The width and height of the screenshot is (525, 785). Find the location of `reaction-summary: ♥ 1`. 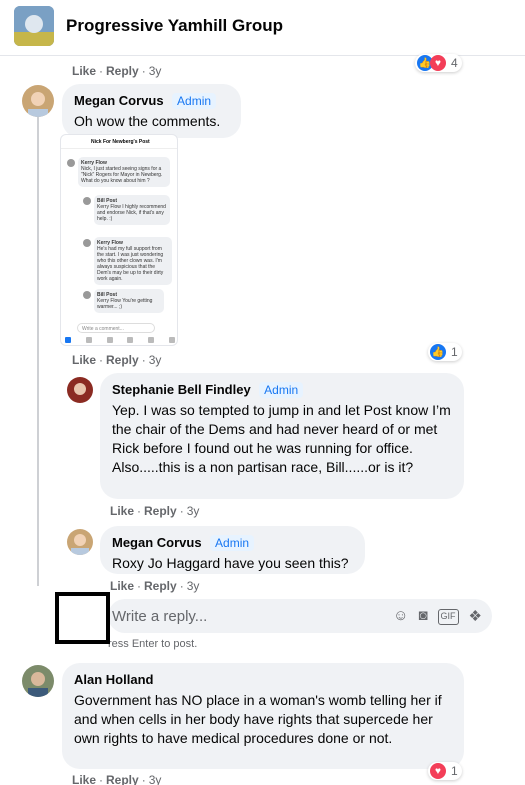

reaction-summary: ♥ 1 is located at coordinates (445, 771).